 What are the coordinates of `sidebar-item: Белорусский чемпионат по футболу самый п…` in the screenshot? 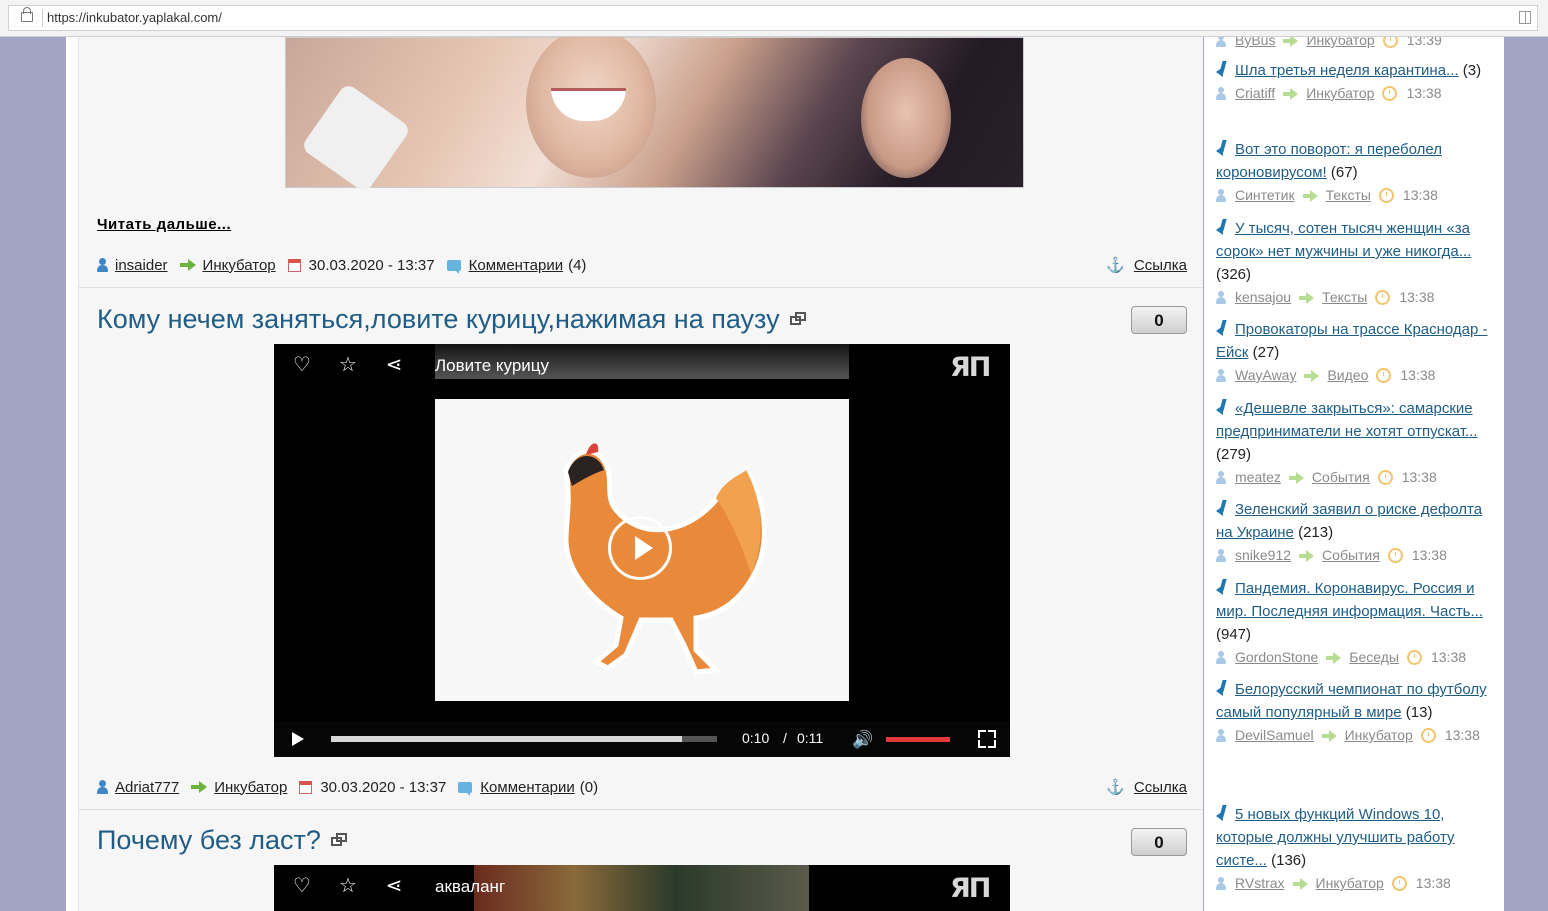 It's located at (1354, 712).